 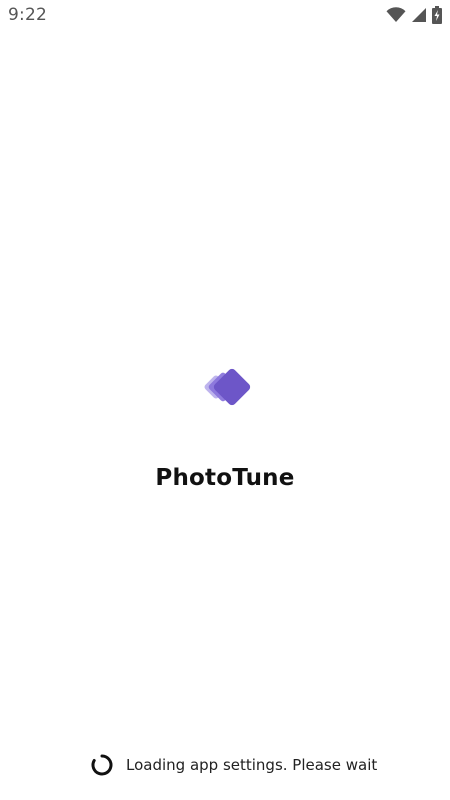 I want to click on status-time: 9:22, so click(x=27, y=15).